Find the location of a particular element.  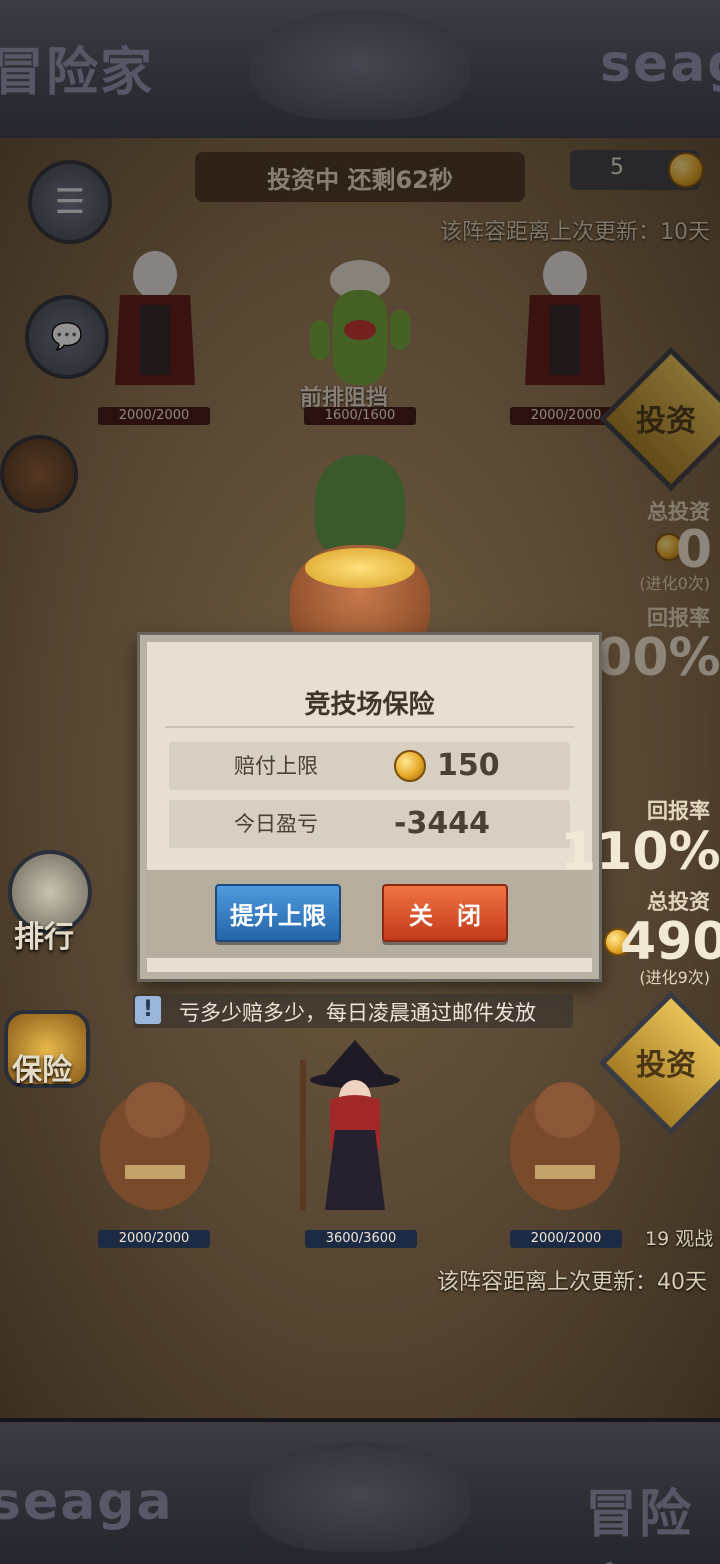

bottom-team-update-note: 该阵容距离上次更新：40天 is located at coordinates (572, 1282).